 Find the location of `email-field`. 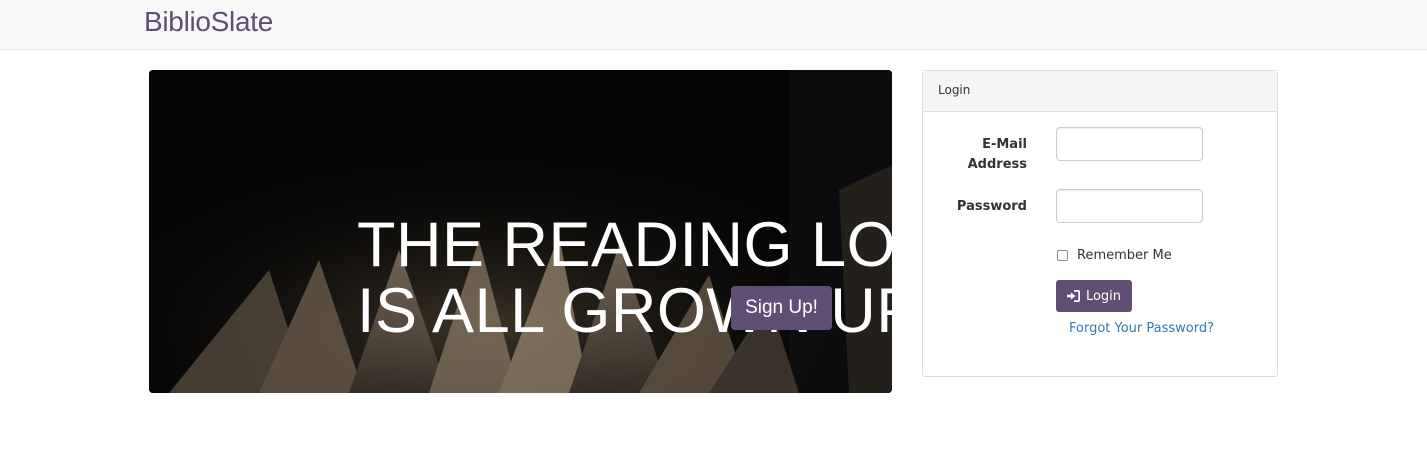

email-field is located at coordinates (1129, 144).